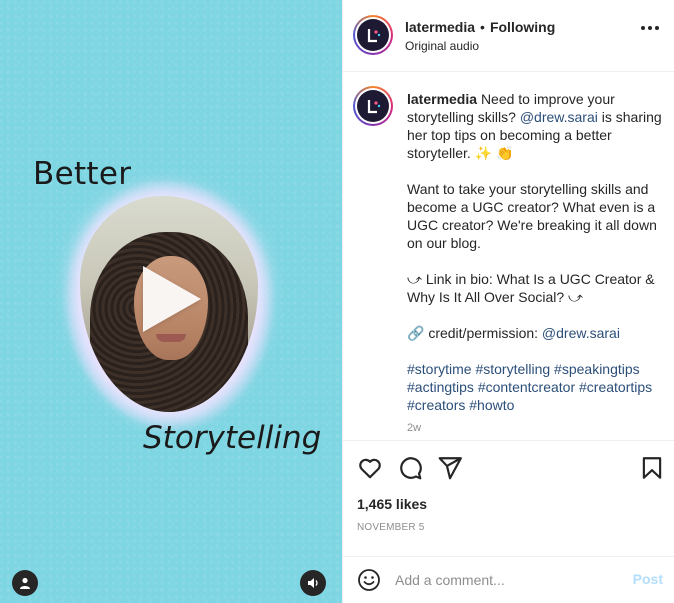  Describe the element at coordinates (652, 468) in the screenshot. I see `bookmark-icon` at that location.